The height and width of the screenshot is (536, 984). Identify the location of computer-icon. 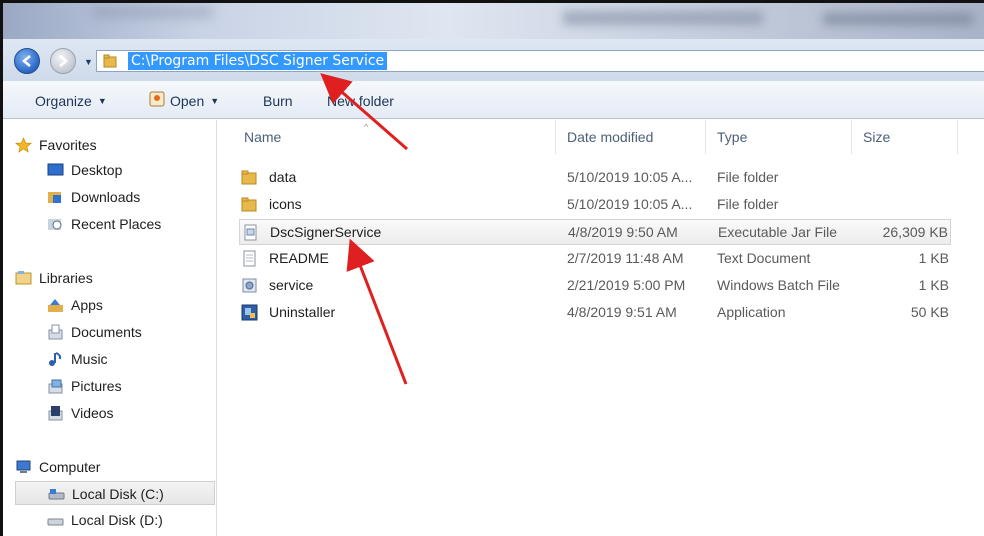
(23, 466).